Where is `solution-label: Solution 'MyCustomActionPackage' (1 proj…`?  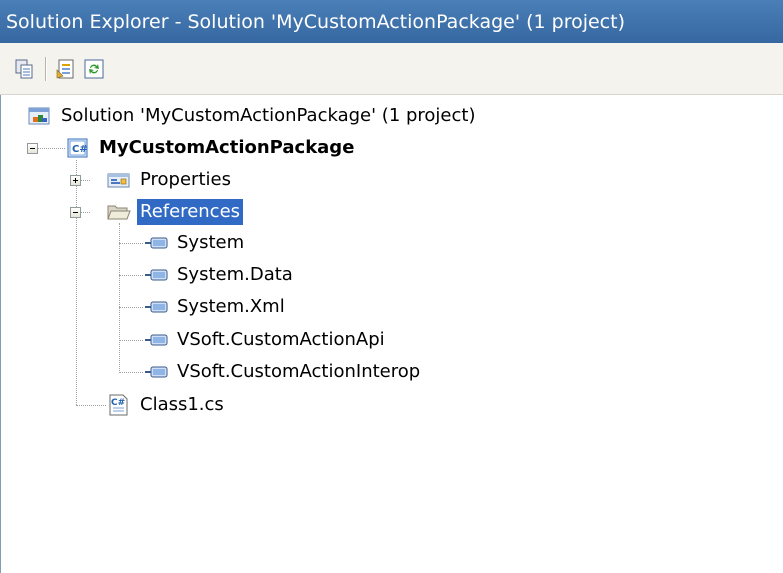 solution-label: Solution 'MyCustomActionPackage' (1 proj… is located at coordinates (268, 115).